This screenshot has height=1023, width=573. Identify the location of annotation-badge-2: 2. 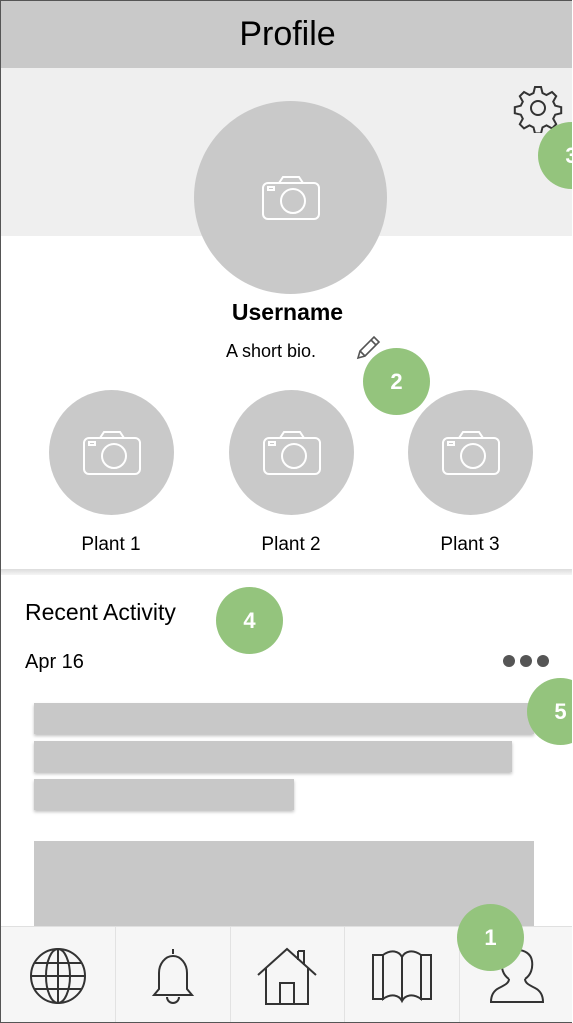
(396, 381).